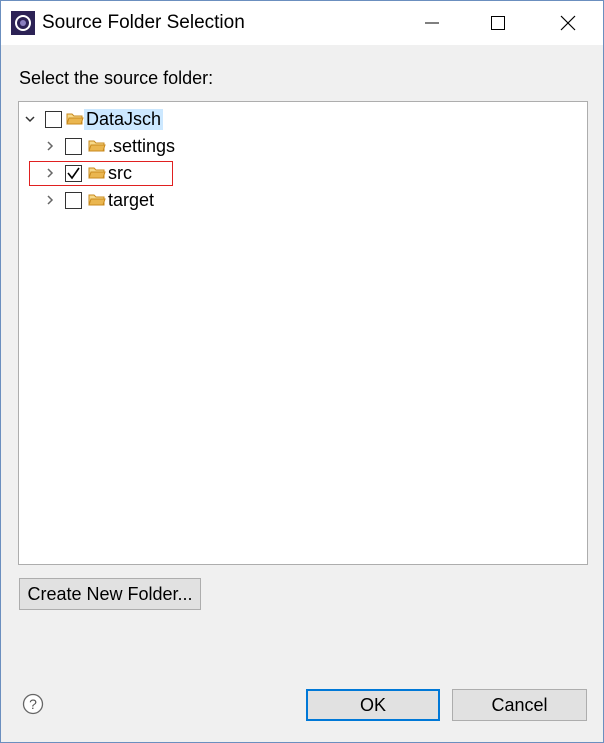 This screenshot has height=743, width=604. Describe the element at coordinates (120, 172) in the screenshot. I see `tree-item-label: src` at that location.